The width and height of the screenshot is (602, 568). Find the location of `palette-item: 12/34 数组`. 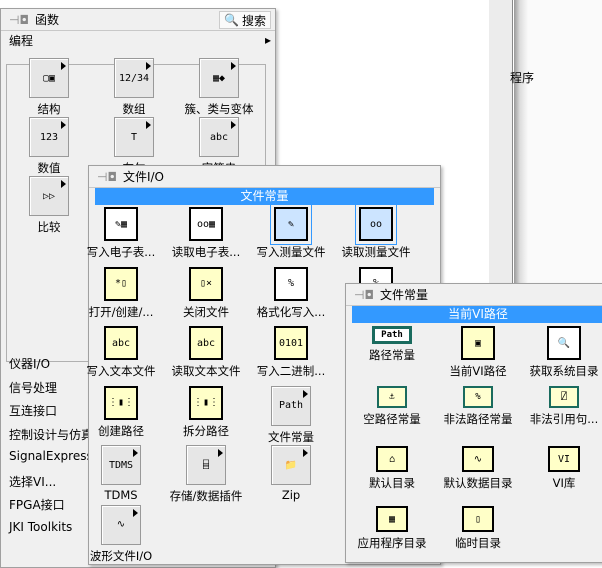

palette-item: 12/34 数组 is located at coordinates (134, 87).